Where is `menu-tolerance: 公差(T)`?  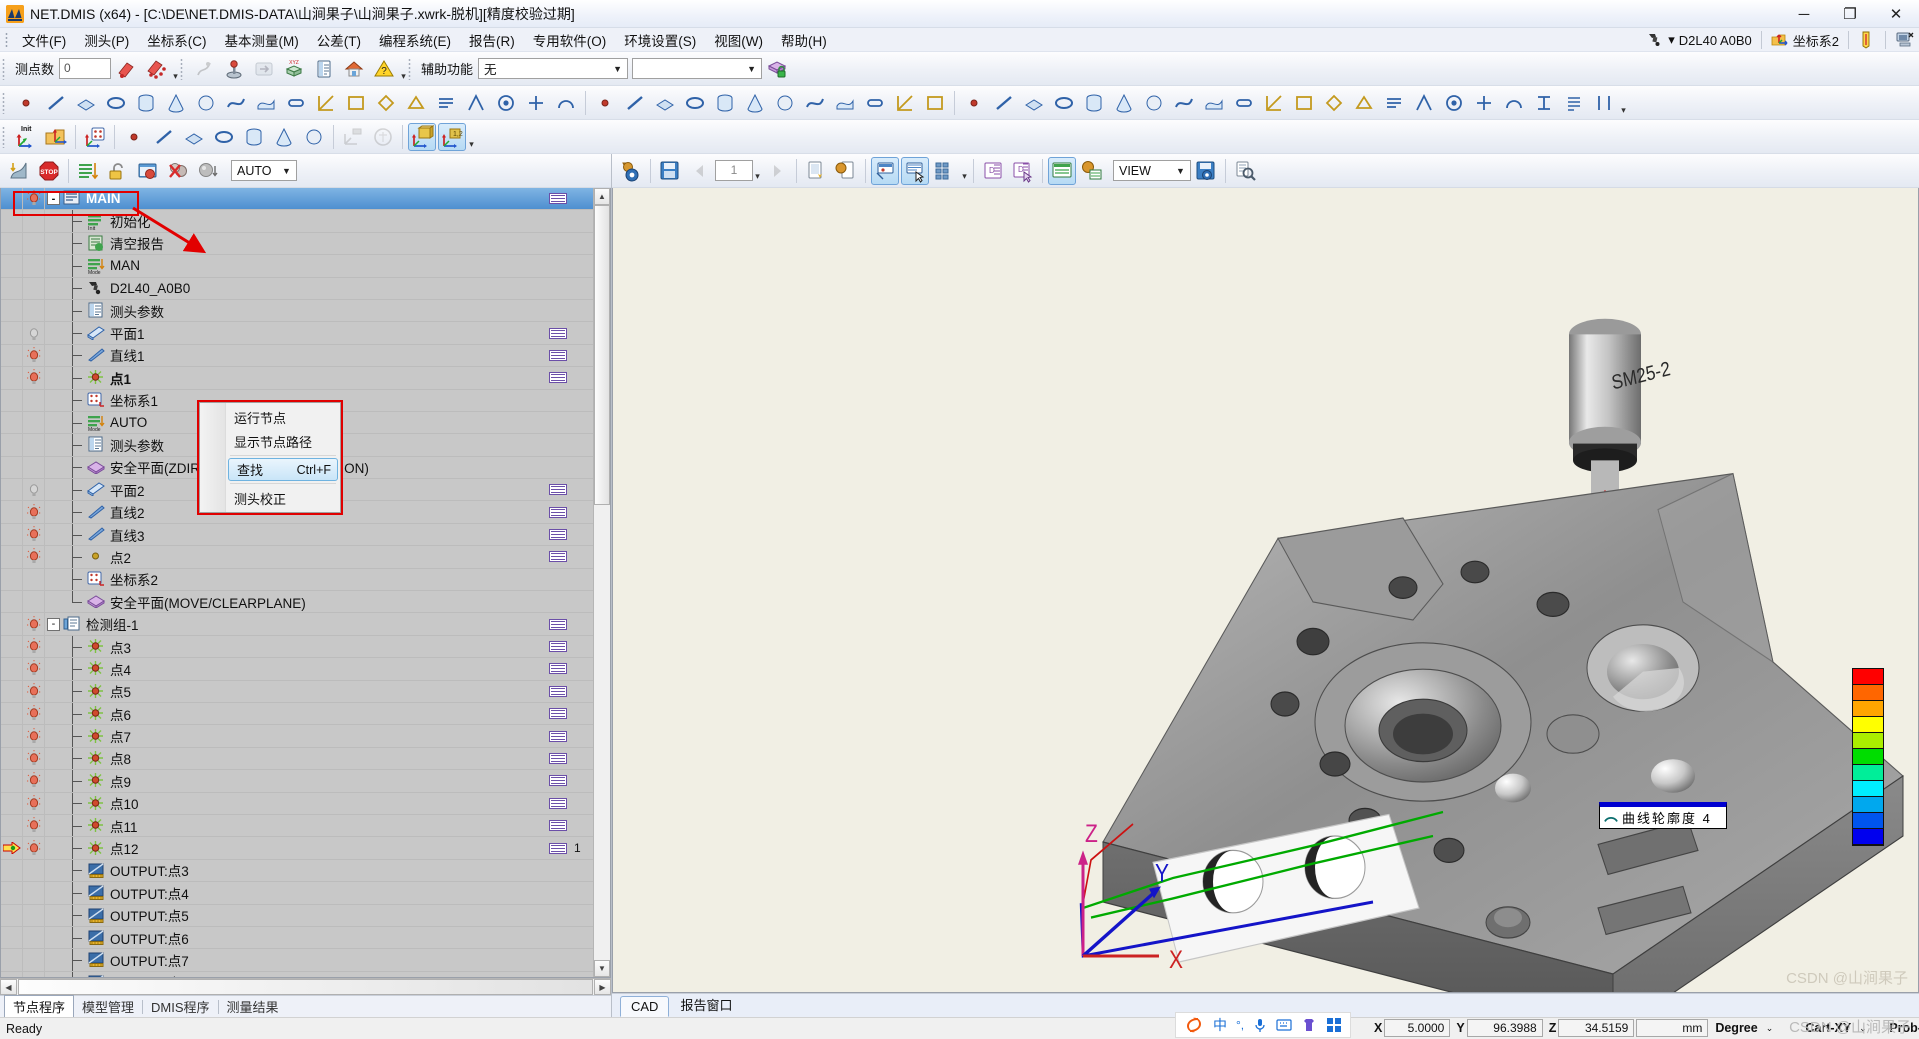 menu-tolerance: 公差(T) is located at coordinates (339, 40).